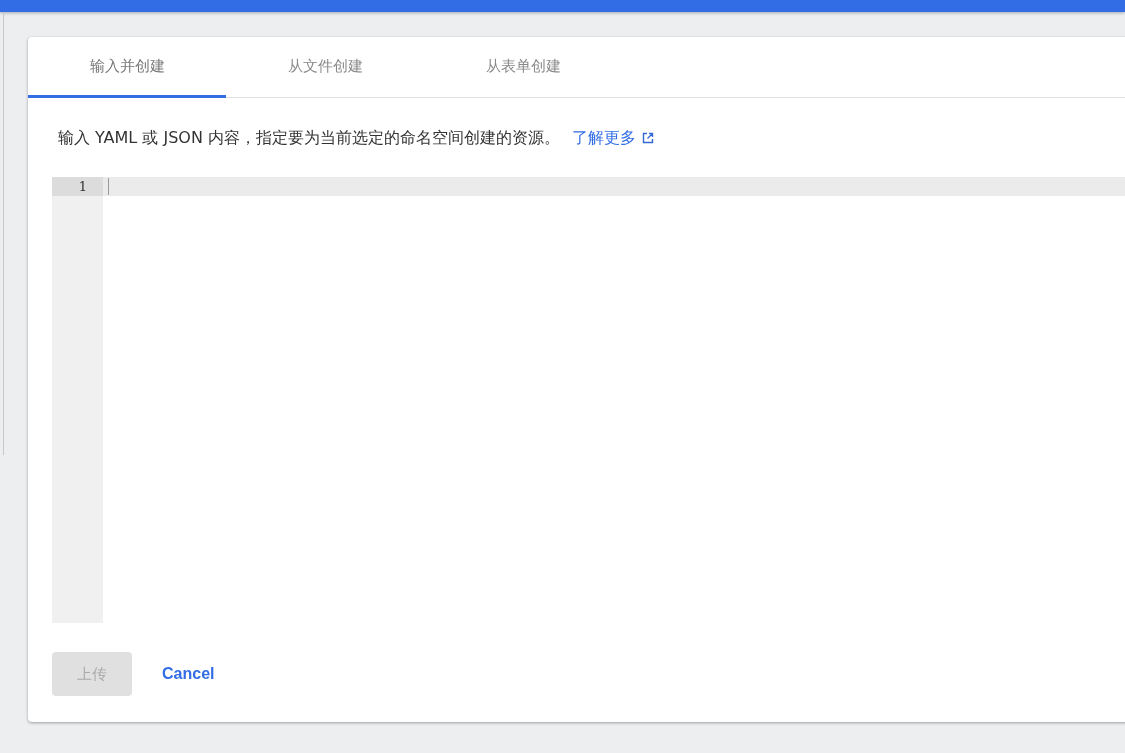 Image resolution: width=1125 pixels, height=753 pixels. Describe the element at coordinates (523, 67) in the screenshot. I see `tab: 从表单创建` at that location.